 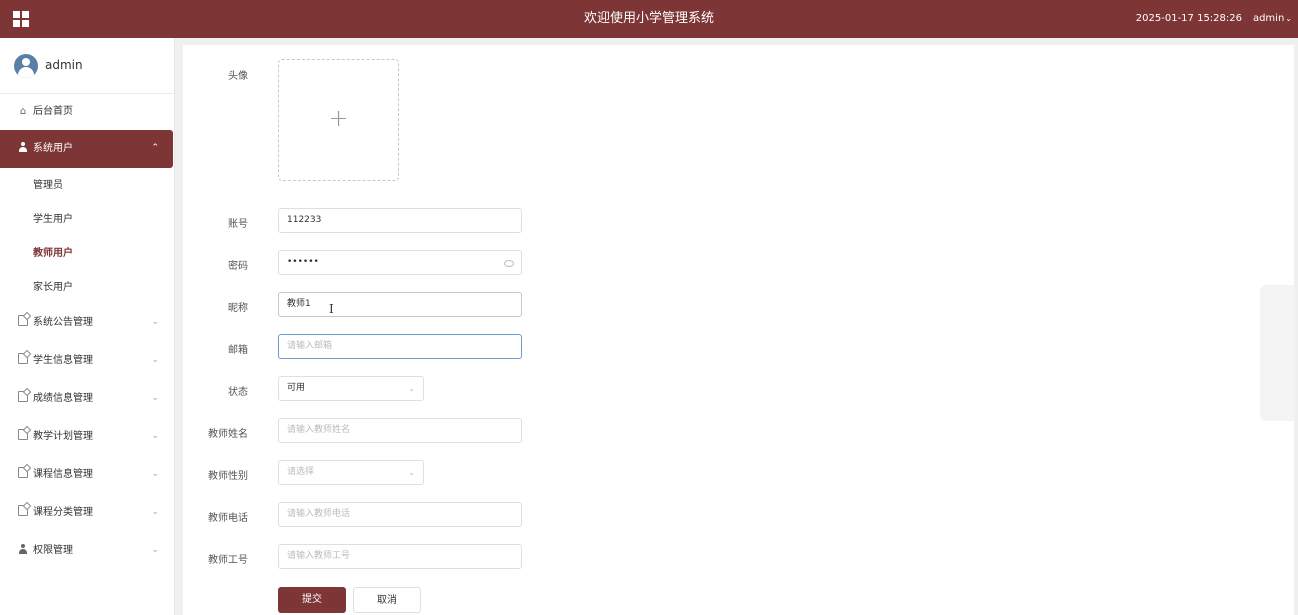 I want to click on avatar, so click(x=26, y=66).